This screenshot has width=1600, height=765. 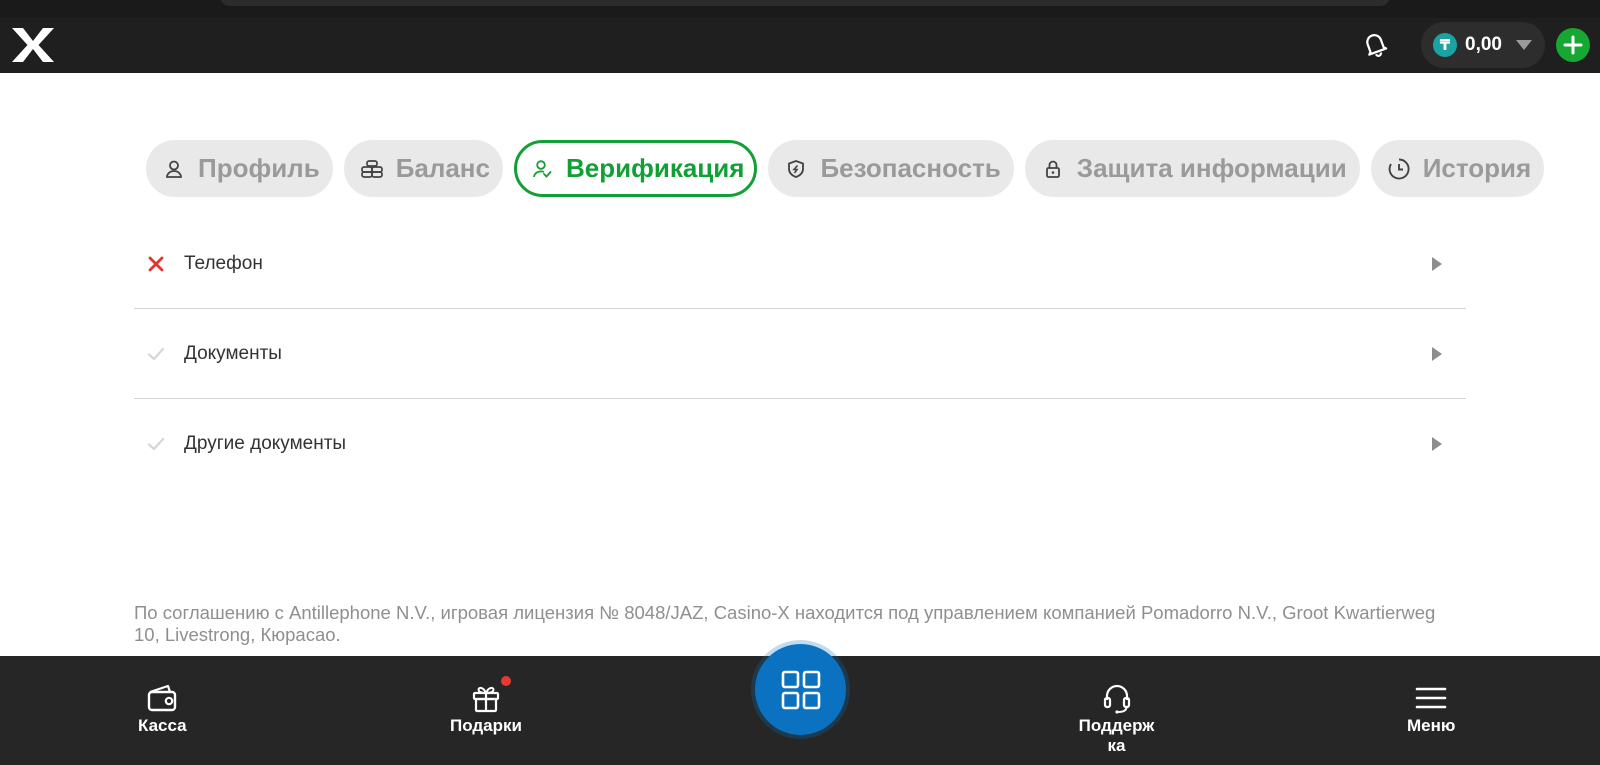 What do you see at coordinates (233, 353) in the screenshot?
I see `verification-item-label: Документы` at bounding box center [233, 353].